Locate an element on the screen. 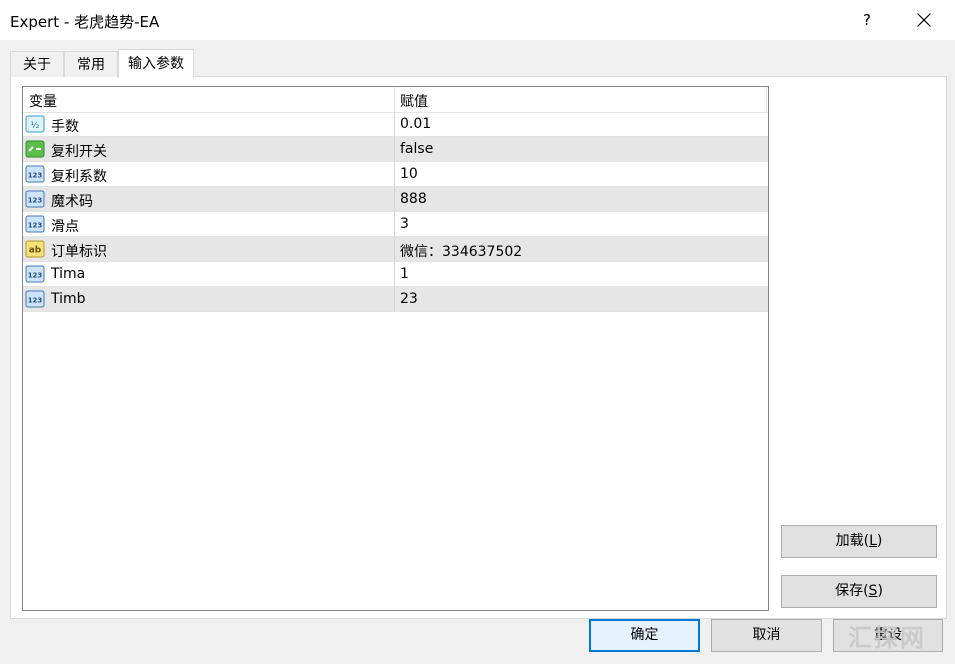 This screenshot has height=664, width=955. table-row: 123 魔术码 888 is located at coordinates (395, 199).